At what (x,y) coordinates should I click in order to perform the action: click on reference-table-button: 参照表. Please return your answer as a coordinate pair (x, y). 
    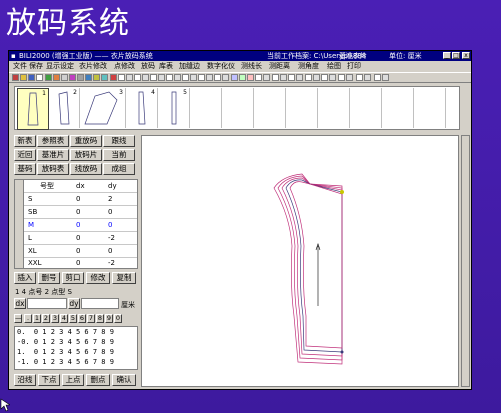
    Looking at the image, I should click on (53, 141).